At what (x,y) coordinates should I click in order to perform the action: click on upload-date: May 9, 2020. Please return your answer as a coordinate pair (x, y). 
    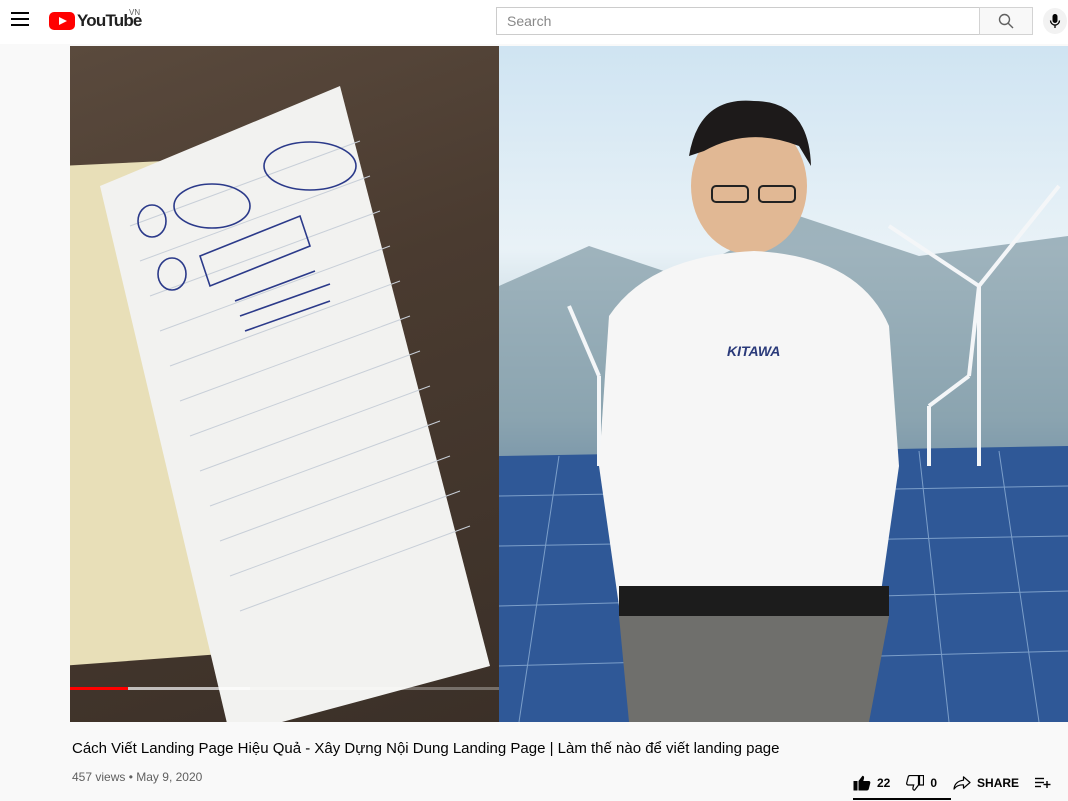
    Looking at the image, I should click on (169, 777).